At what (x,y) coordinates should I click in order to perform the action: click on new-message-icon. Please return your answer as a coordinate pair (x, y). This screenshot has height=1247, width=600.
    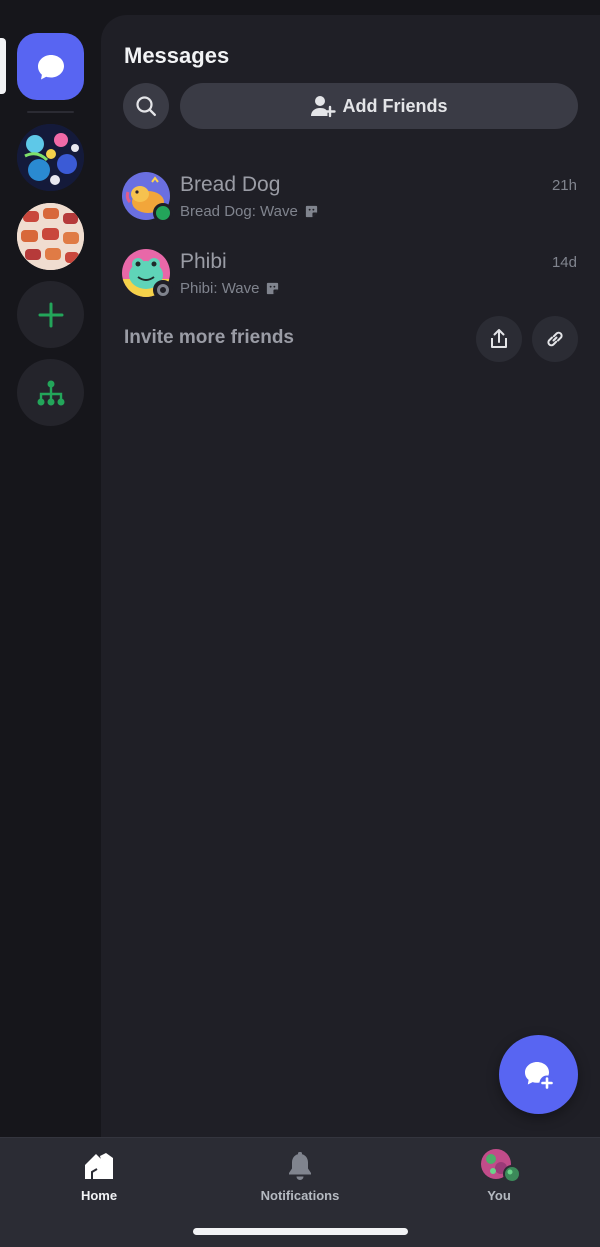
    Looking at the image, I should click on (539, 1075).